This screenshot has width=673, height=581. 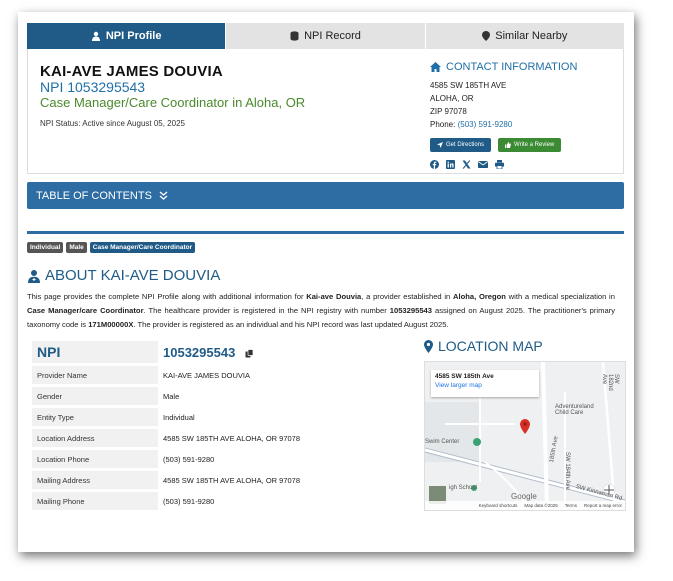 I want to click on table-row: Gender Male, so click(x=213, y=396).